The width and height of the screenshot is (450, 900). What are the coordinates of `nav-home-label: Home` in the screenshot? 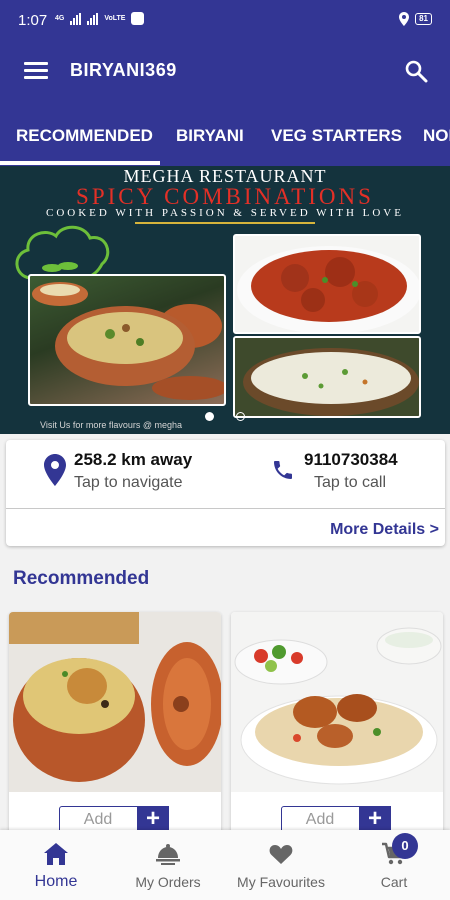 It's located at (56, 881).